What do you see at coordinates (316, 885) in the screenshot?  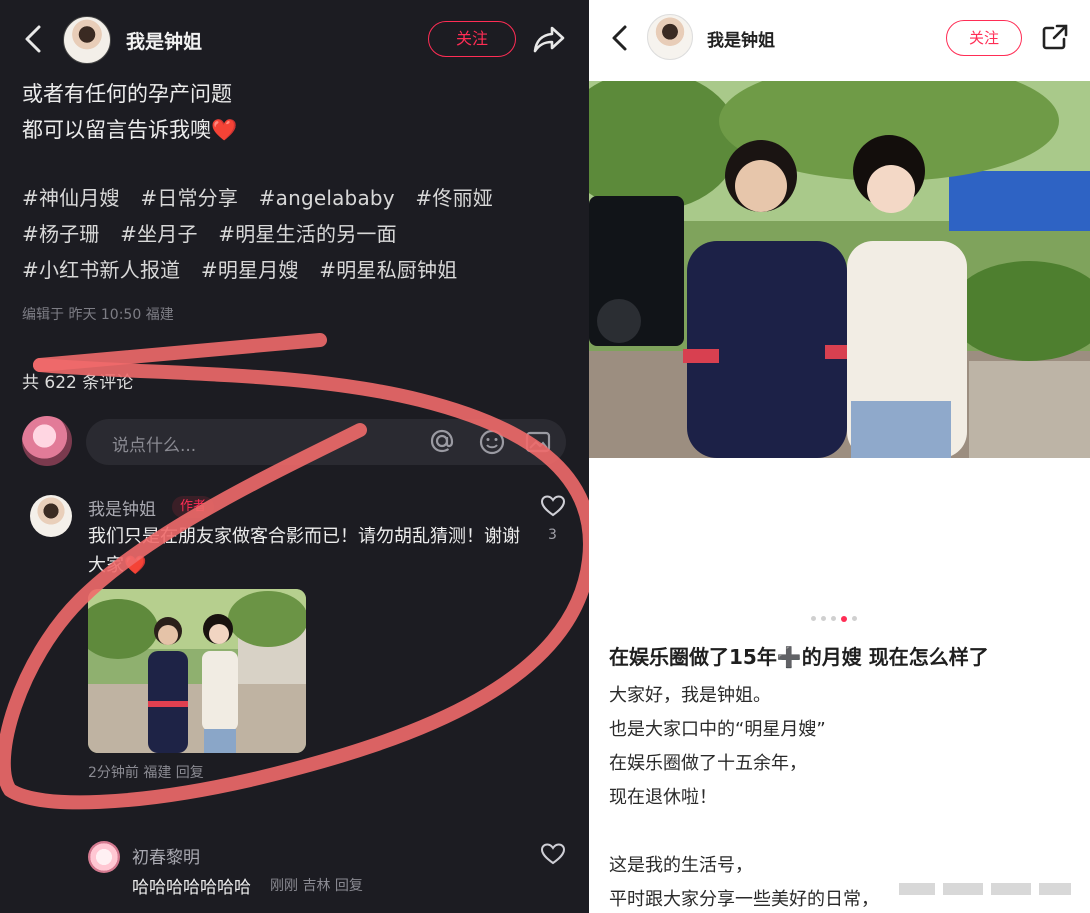 I see `reply-meta: 刚刚 吉林 回复` at bounding box center [316, 885].